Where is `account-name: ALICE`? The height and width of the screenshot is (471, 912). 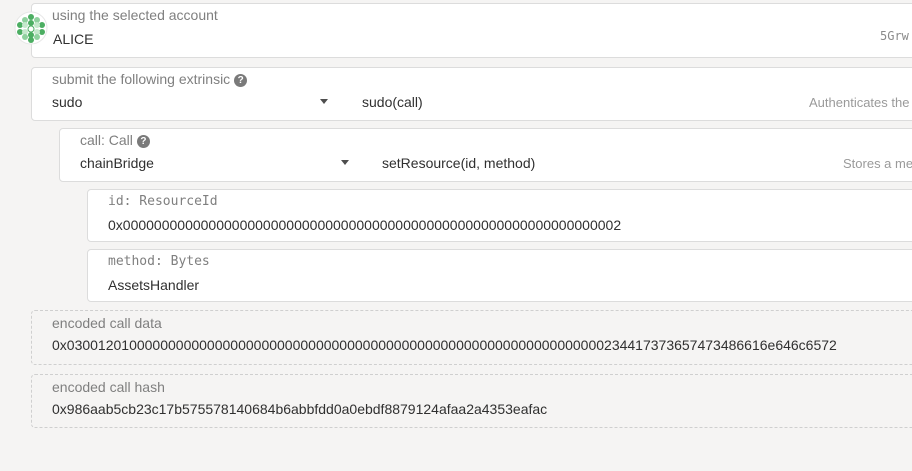
account-name: ALICE is located at coordinates (73, 39).